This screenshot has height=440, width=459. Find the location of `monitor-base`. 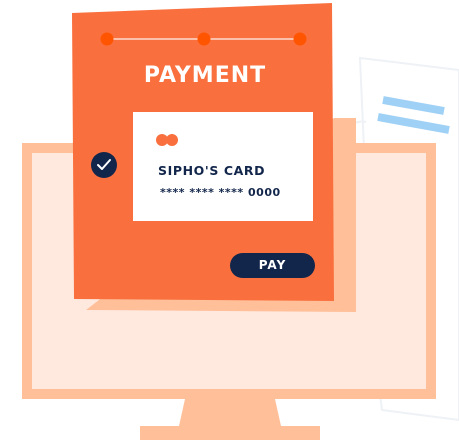

monitor-base is located at coordinates (230, 433).